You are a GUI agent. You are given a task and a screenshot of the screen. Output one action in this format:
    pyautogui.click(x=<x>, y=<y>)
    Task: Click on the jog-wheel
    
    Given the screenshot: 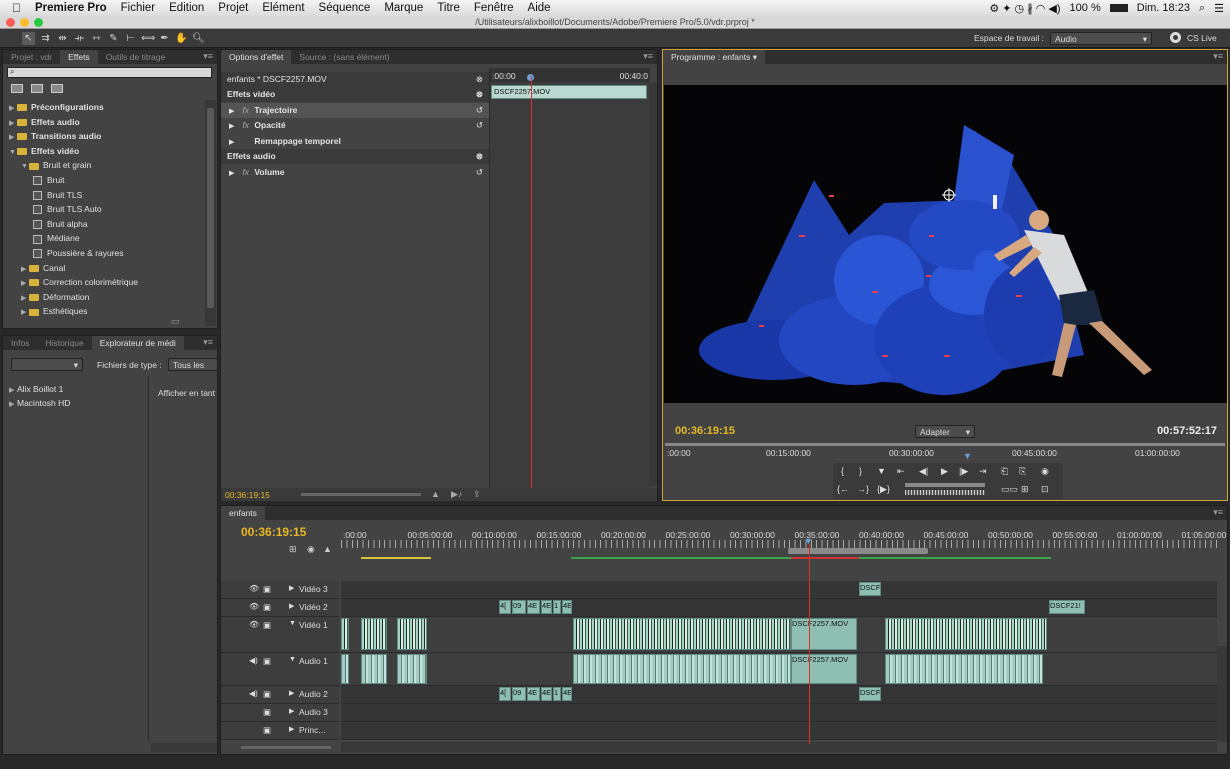 What is the action you would take?
    pyautogui.click(x=945, y=492)
    